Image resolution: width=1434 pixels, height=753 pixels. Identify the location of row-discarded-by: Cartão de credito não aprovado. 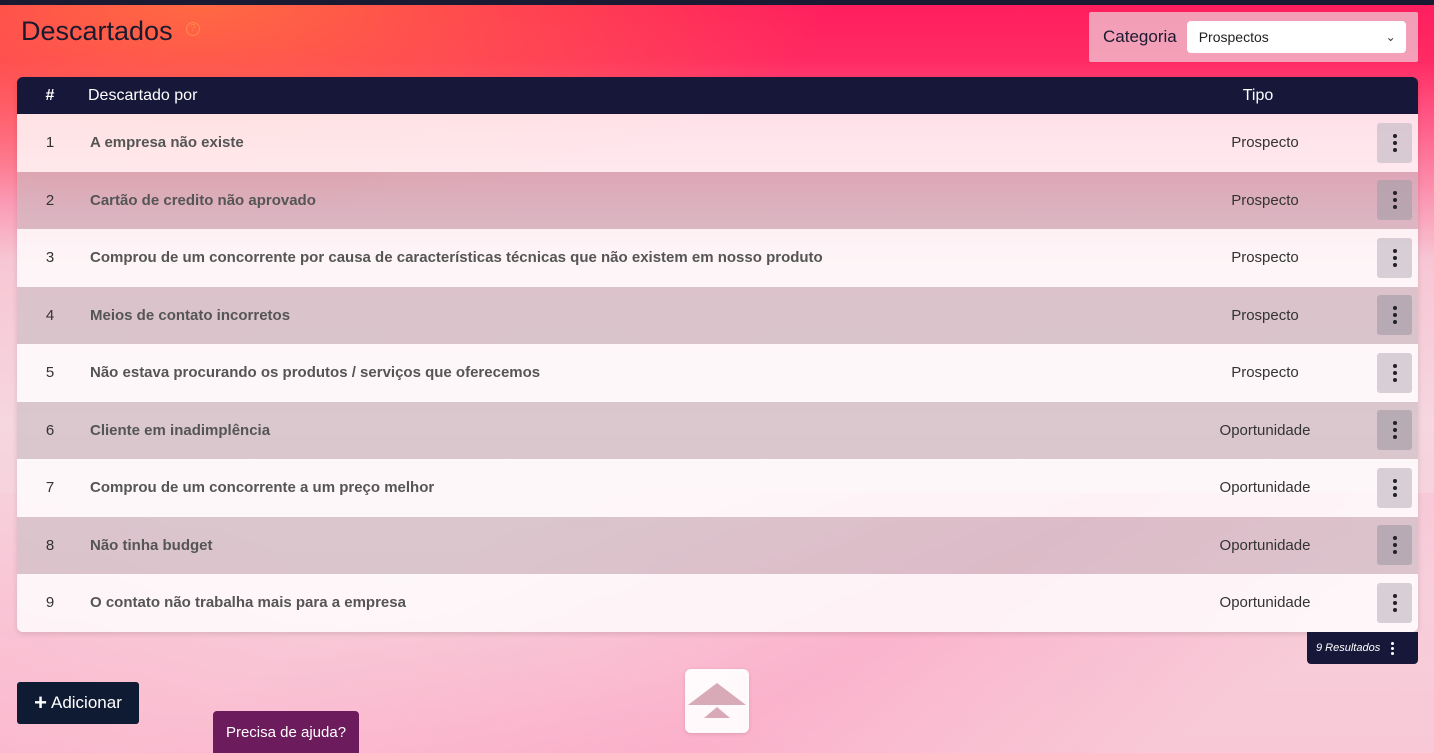
(203, 200).